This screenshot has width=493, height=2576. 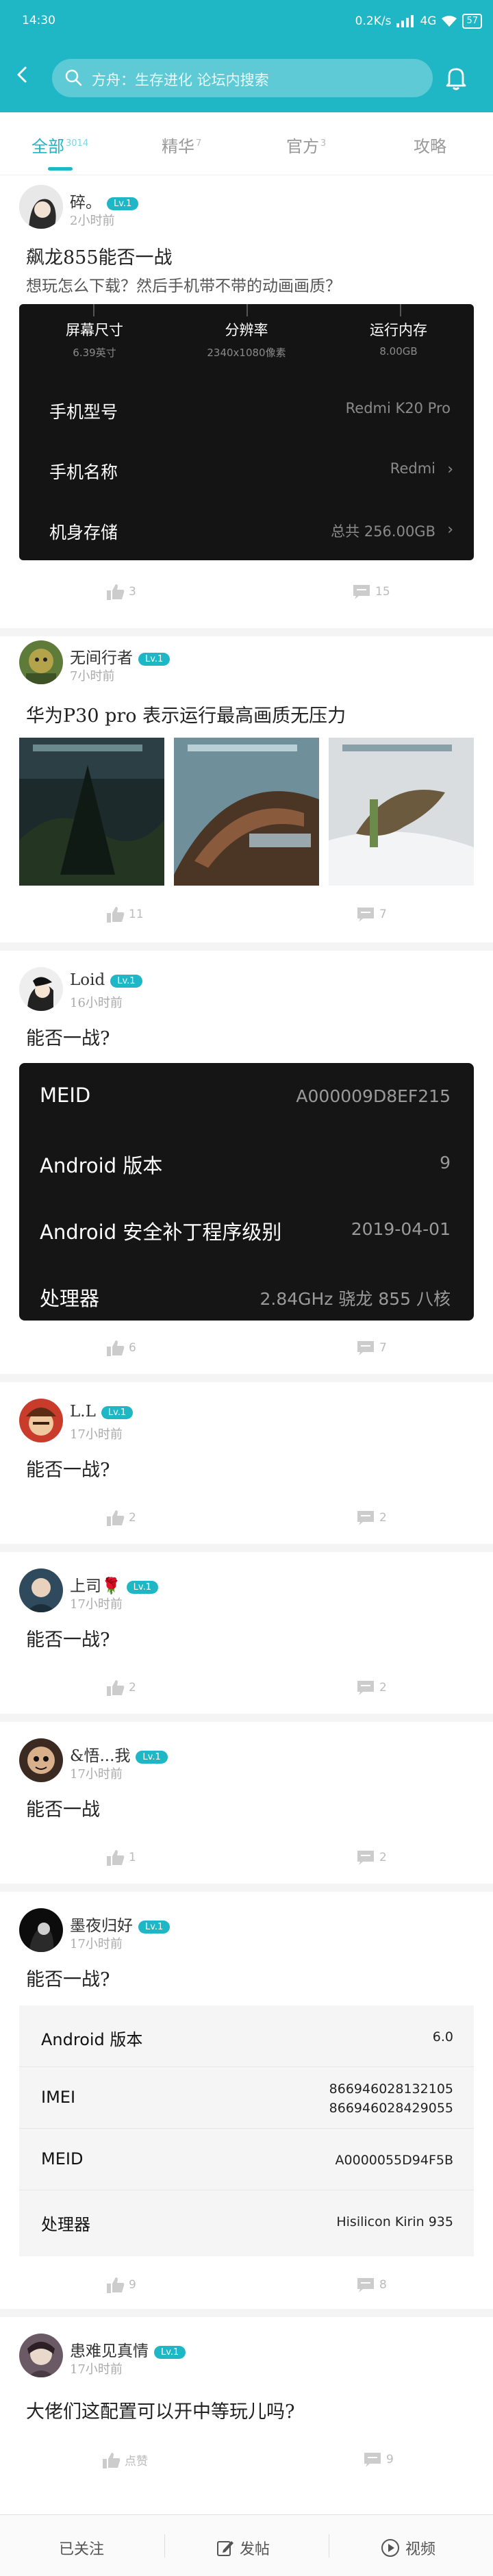 What do you see at coordinates (121, 1348) in the screenshot?
I see `like-button: 6` at bounding box center [121, 1348].